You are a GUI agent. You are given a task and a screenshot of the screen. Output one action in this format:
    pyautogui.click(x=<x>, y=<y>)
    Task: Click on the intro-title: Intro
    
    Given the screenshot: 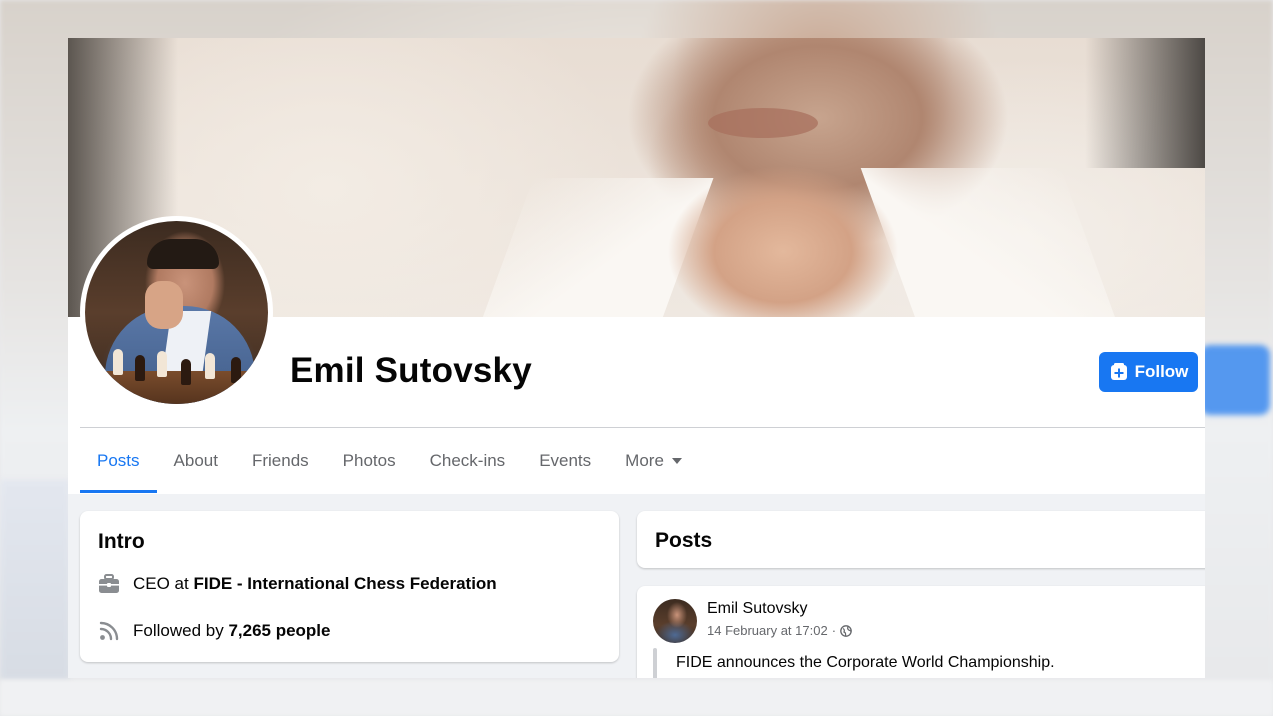 What is the action you would take?
    pyautogui.click(x=121, y=541)
    